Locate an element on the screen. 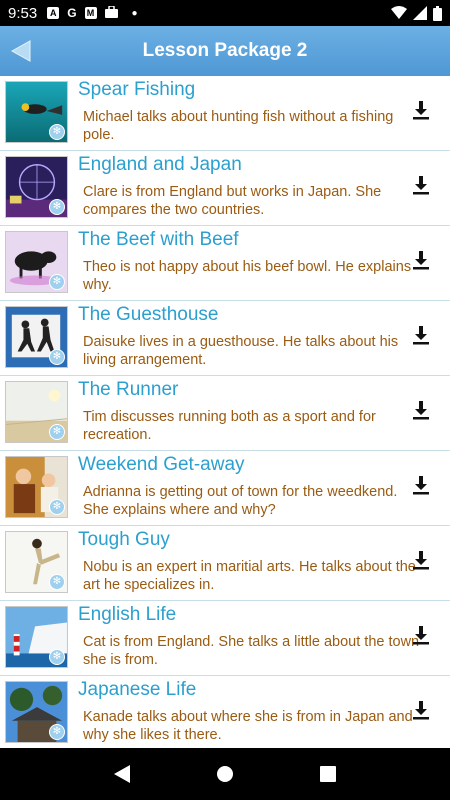 The height and width of the screenshot is (800, 450). lesson-title: The Runner is located at coordinates (128, 389).